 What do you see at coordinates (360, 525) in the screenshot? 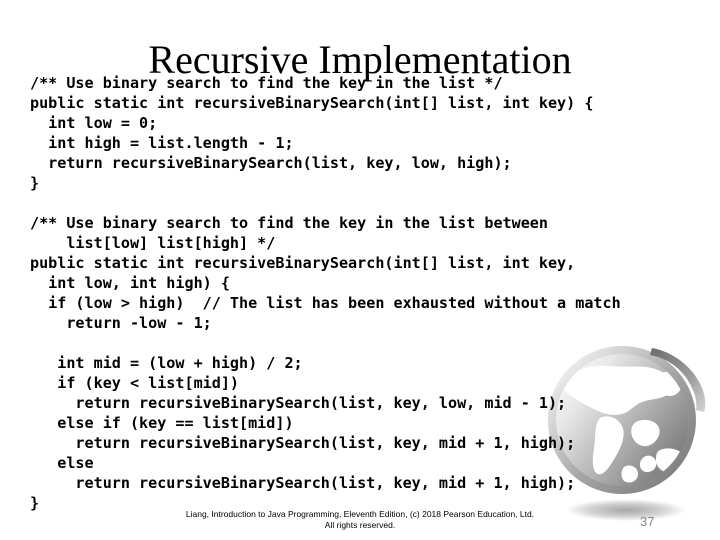
I see `footer-line-2: All rights reserved.` at bounding box center [360, 525].